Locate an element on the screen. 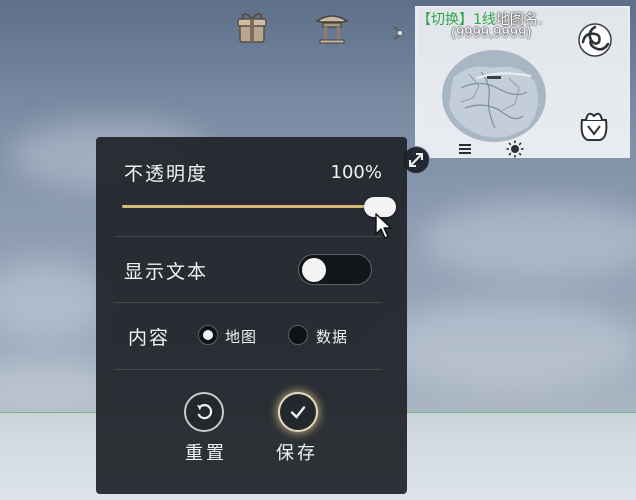 This screenshot has width=636, height=500. sun-icon is located at coordinates (515, 149).